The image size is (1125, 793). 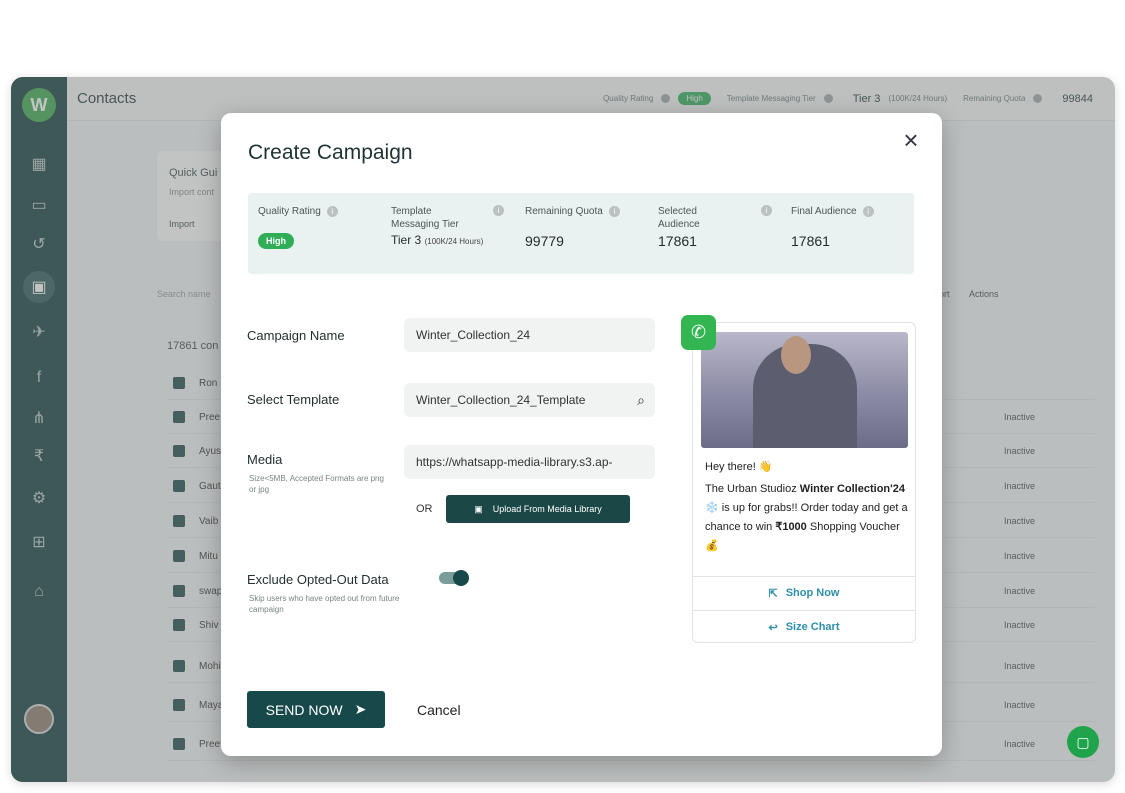 What do you see at coordinates (698, 332) in the screenshot?
I see `whatsapp-icon: ✆` at bounding box center [698, 332].